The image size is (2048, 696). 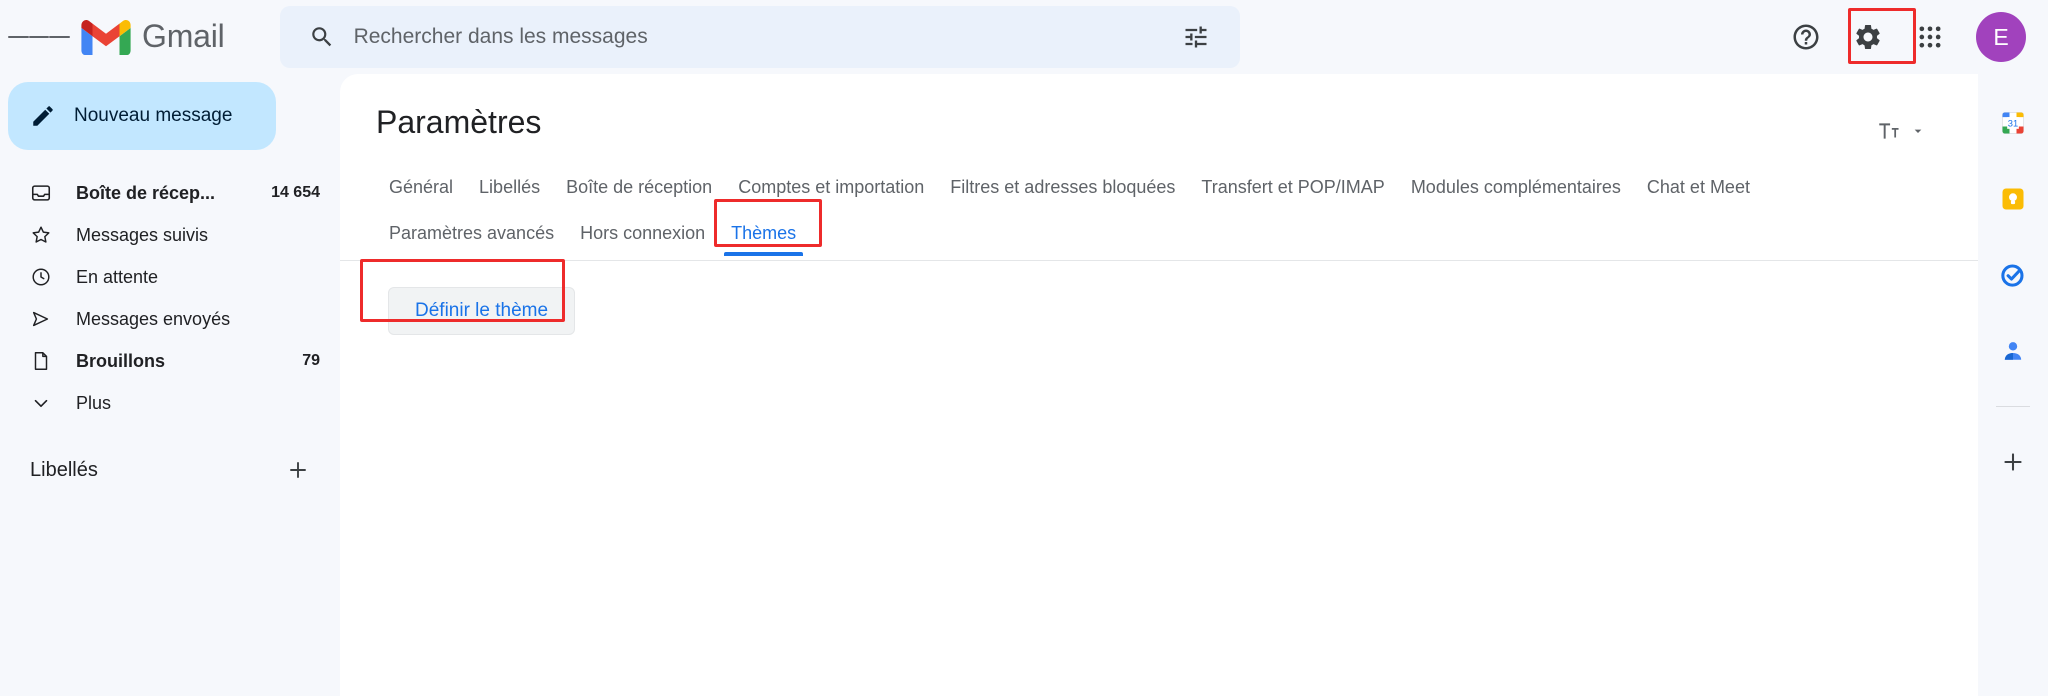 What do you see at coordinates (295, 192) in the screenshot?
I see `sidebar-item-count: 14 654` at bounding box center [295, 192].